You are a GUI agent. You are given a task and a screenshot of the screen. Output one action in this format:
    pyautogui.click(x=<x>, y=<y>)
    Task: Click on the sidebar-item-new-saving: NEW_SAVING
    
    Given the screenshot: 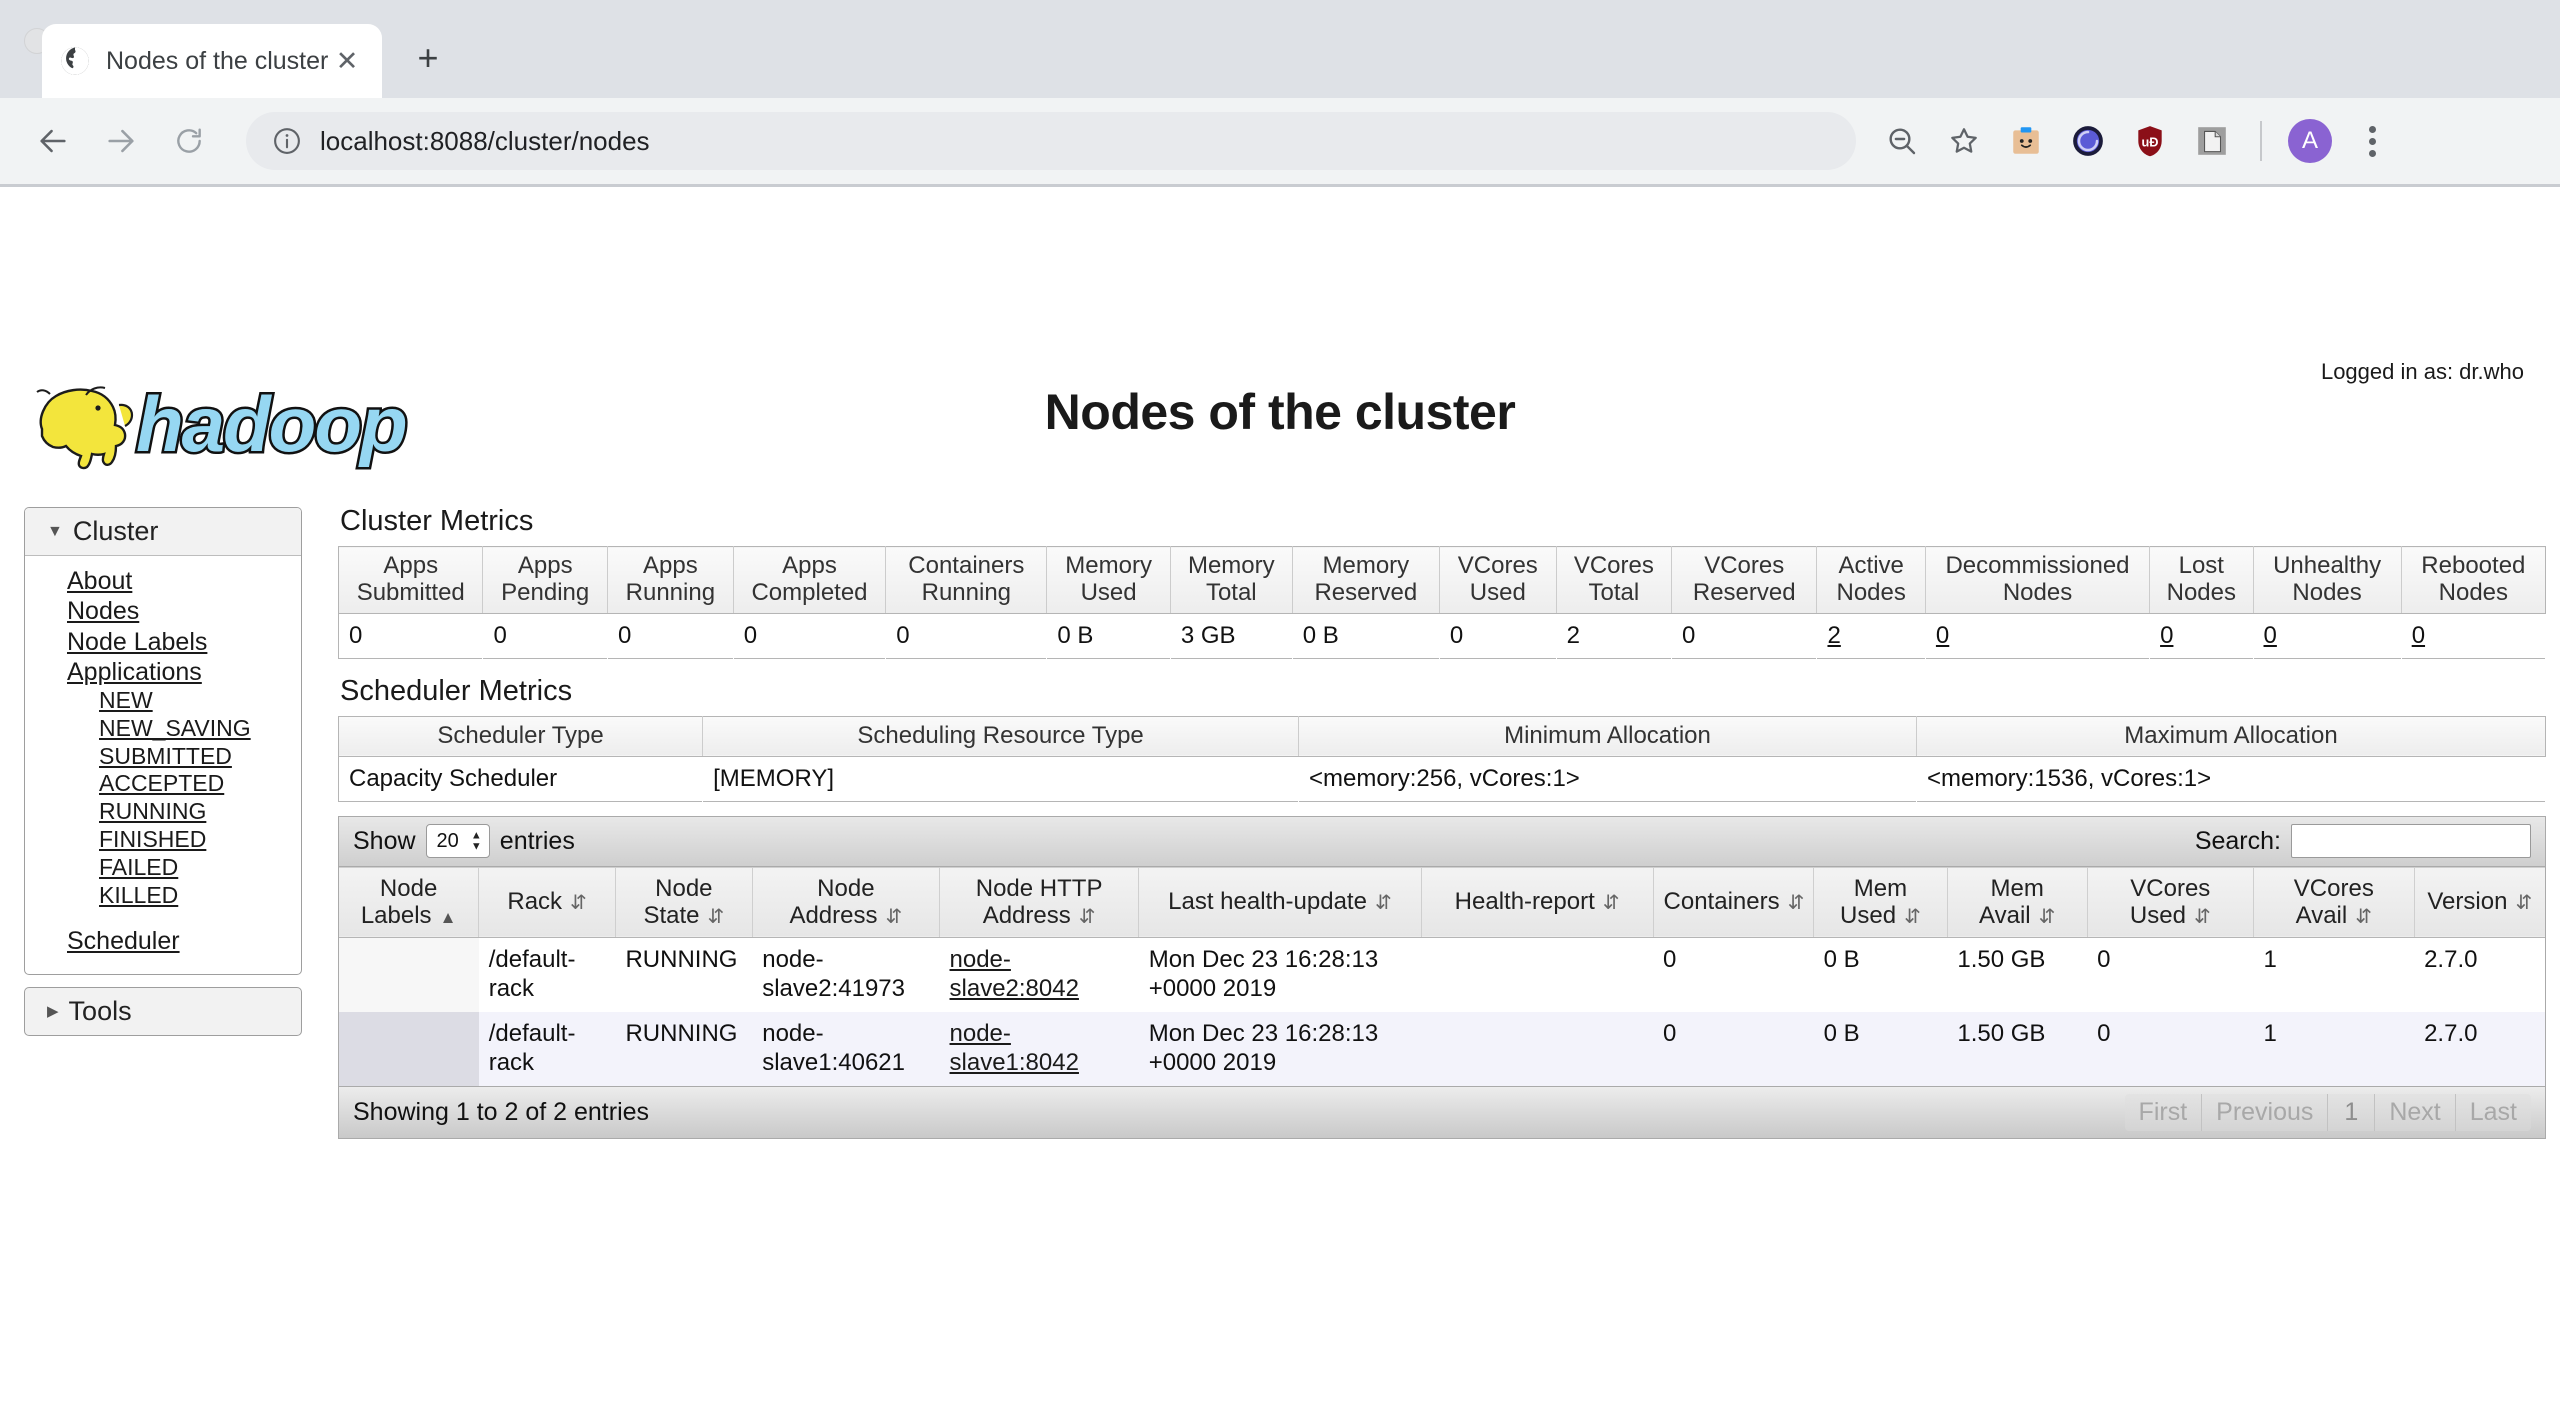 What is the action you would take?
    pyautogui.click(x=200, y=729)
    